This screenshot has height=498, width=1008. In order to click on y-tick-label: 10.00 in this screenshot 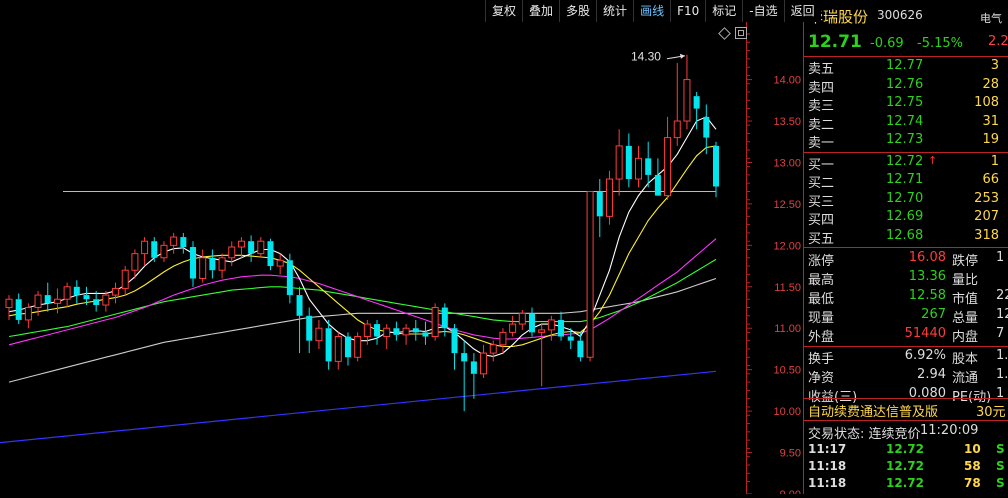, I will do `click(787, 412)`.